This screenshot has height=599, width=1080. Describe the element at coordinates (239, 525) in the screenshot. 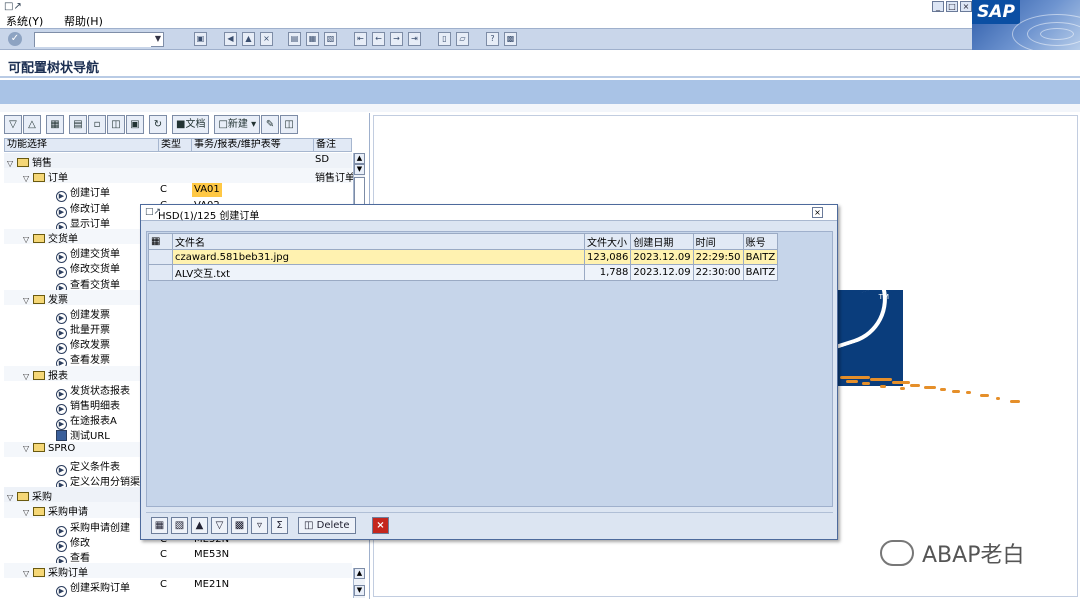

I see `find-icon: ▩` at that location.